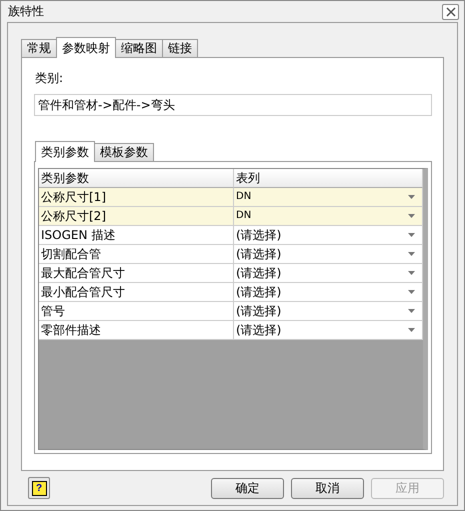  I want to click on column-header: 类别参数, so click(136, 178).